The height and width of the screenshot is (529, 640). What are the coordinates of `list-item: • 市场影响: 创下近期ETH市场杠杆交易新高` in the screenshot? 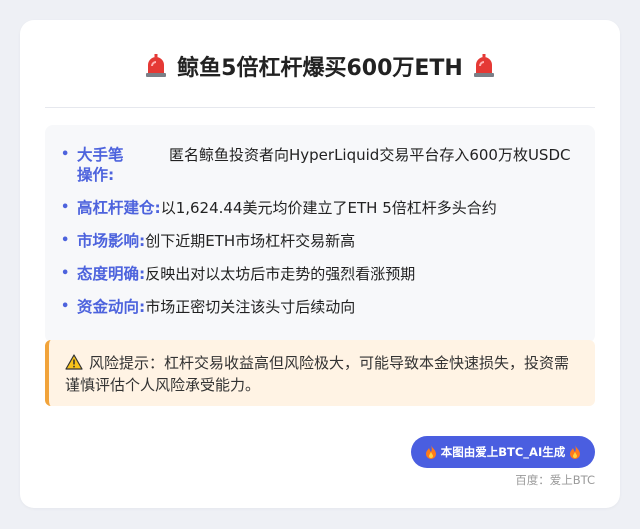 It's located at (320, 241).